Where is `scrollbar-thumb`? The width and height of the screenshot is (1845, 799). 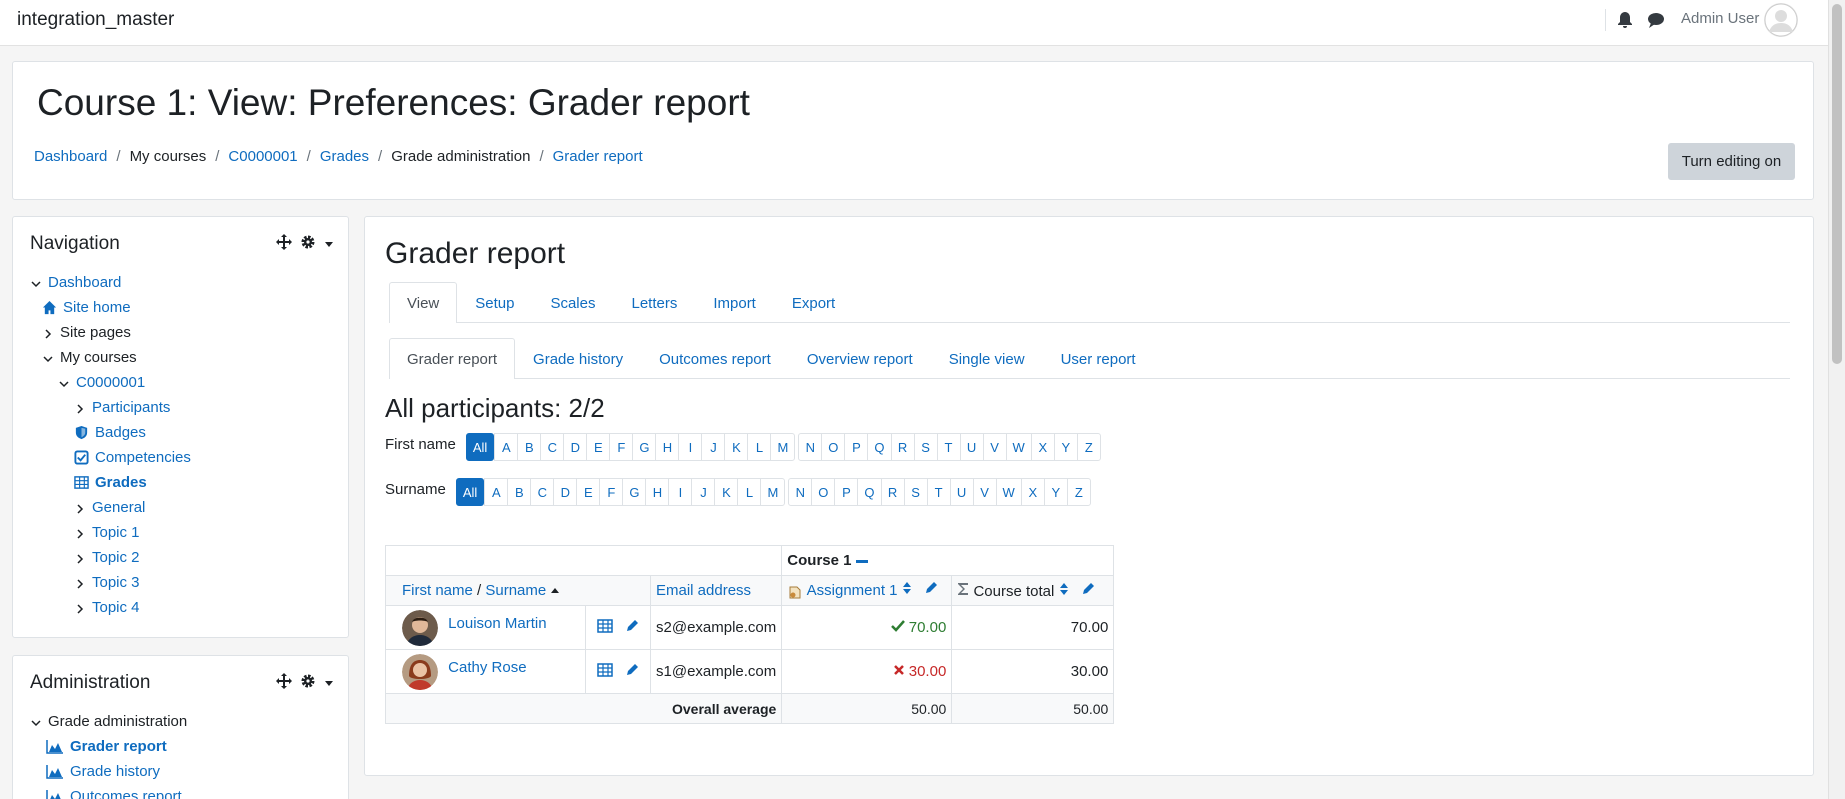
scrollbar-thumb is located at coordinates (1837, 184).